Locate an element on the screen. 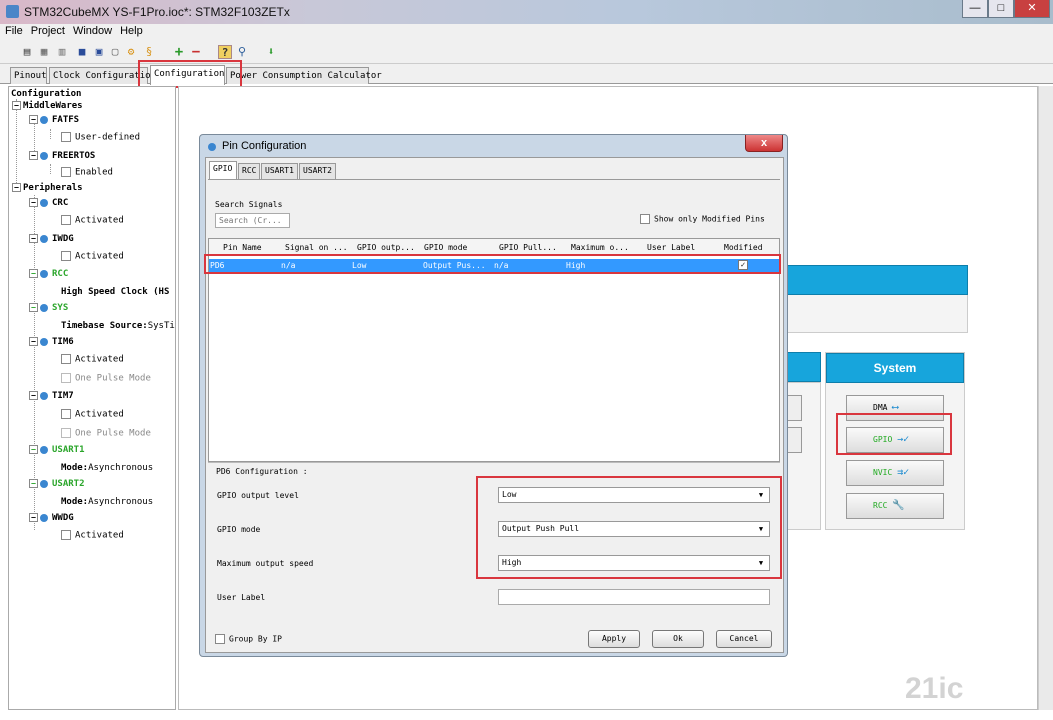 The image size is (1053, 720). rcc-button: RCC 🔧 is located at coordinates (895, 506).